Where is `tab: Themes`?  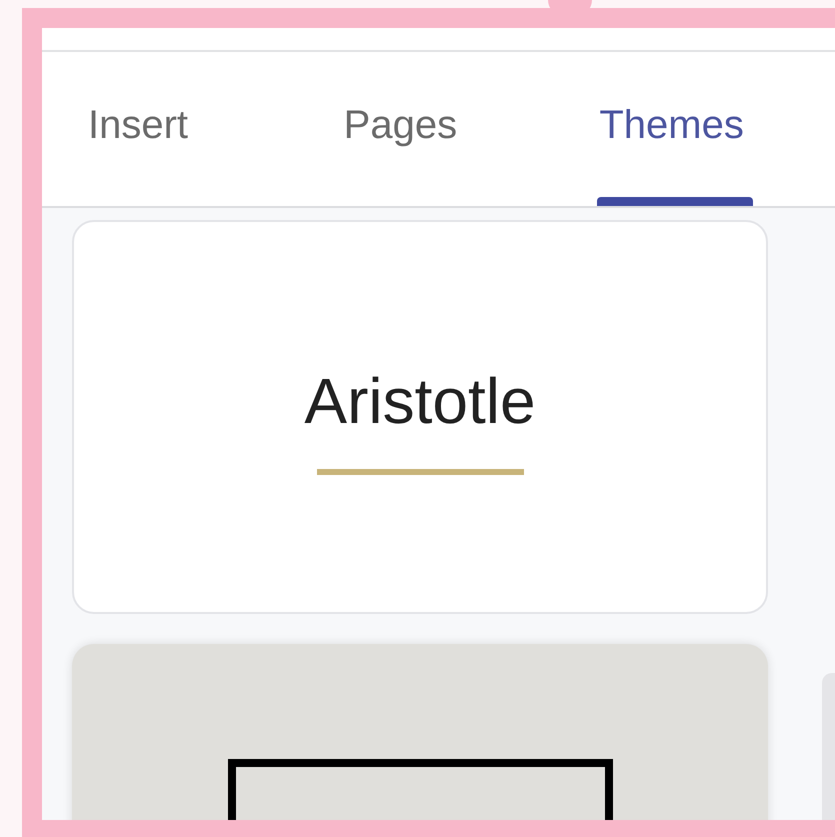 tab: Themes is located at coordinates (707, 129).